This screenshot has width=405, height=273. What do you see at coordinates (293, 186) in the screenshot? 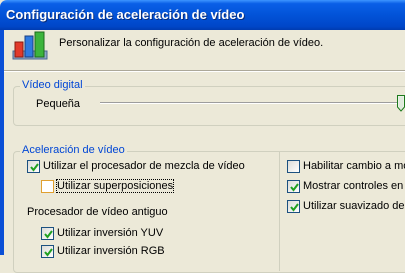
I see `show-controls-checkbox` at bounding box center [293, 186].